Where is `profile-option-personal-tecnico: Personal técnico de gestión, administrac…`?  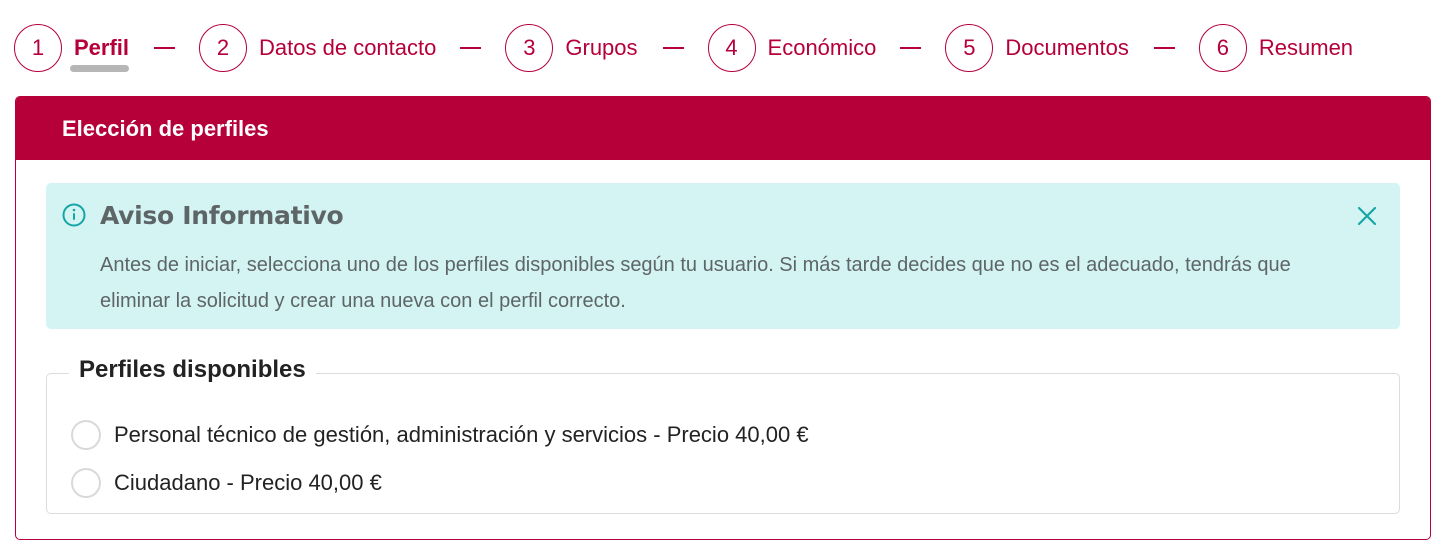
profile-option-personal-tecnico: Personal técnico de gestión, administrac… is located at coordinates (440, 435).